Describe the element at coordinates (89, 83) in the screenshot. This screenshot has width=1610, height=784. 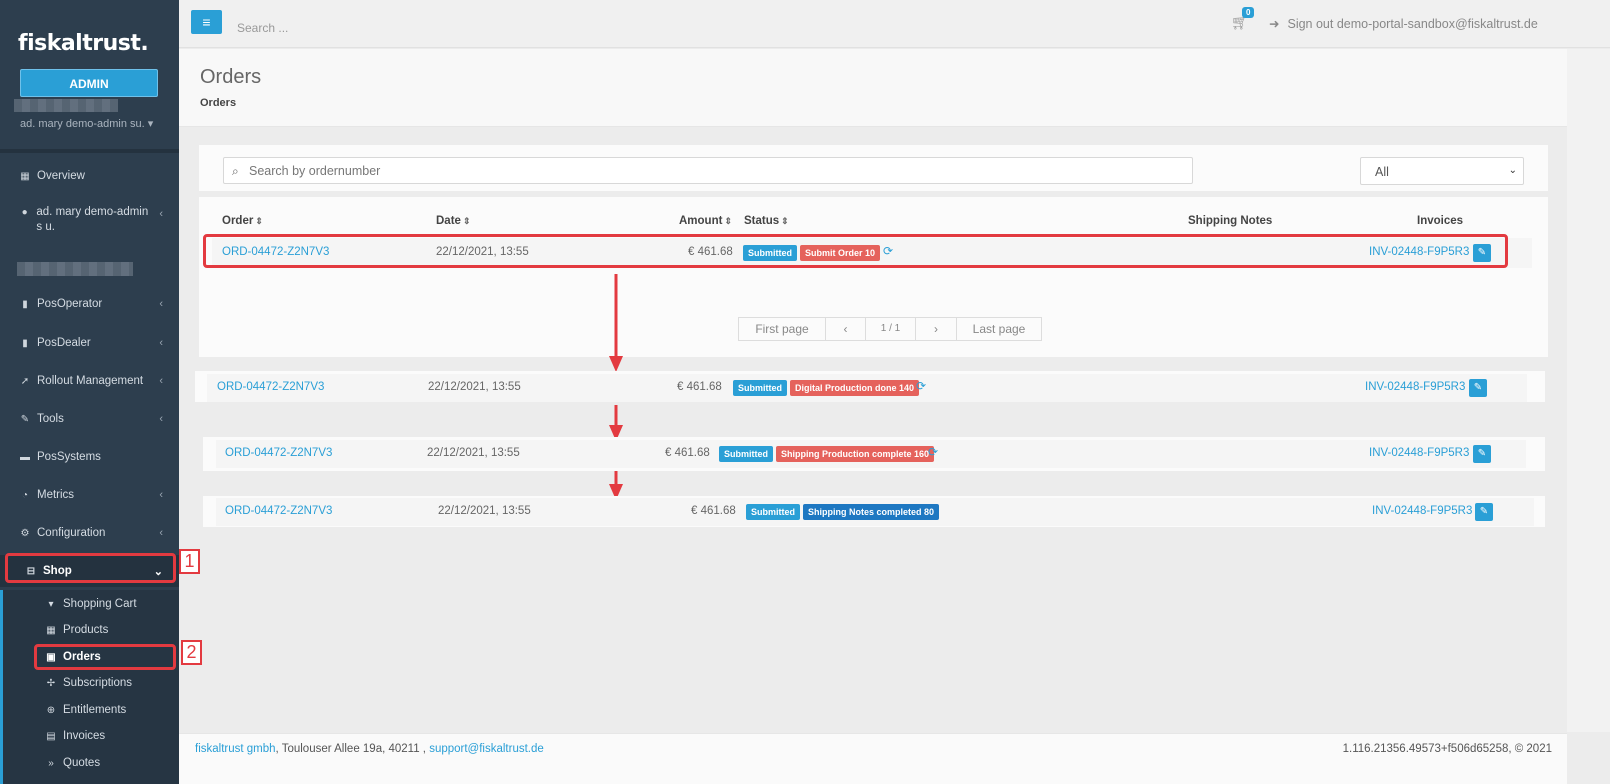
I see `admin-button: ADMIN` at that location.